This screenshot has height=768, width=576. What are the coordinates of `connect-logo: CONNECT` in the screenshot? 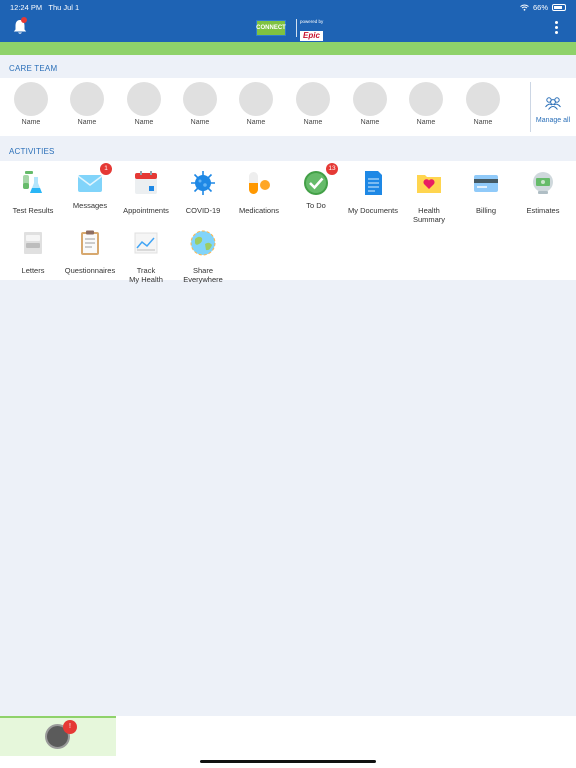 It's located at (271, 28).